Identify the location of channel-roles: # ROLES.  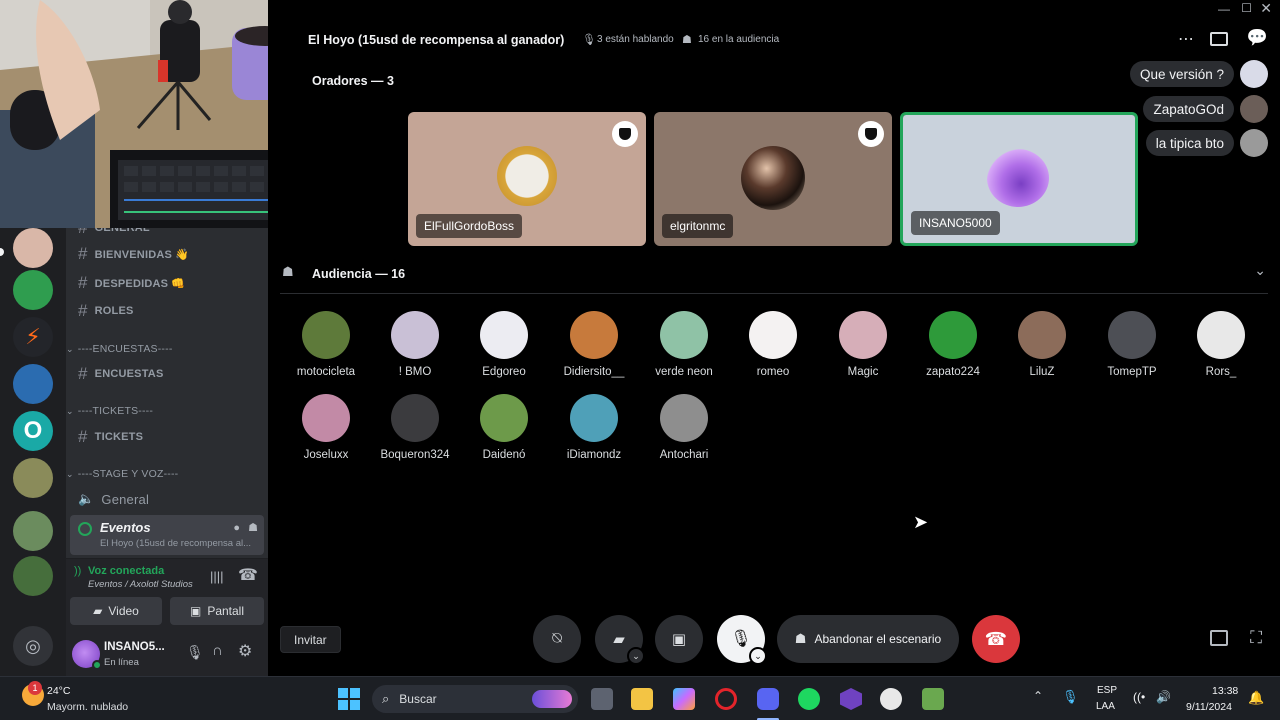
(106, 311).